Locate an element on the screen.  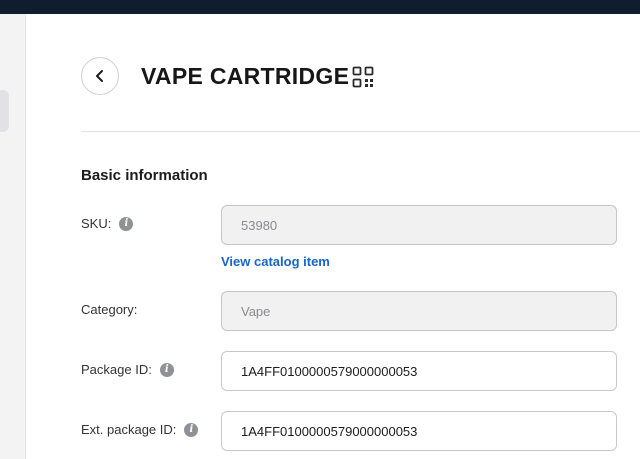
sku-label: SKU: is located at coordinates (96, 223).